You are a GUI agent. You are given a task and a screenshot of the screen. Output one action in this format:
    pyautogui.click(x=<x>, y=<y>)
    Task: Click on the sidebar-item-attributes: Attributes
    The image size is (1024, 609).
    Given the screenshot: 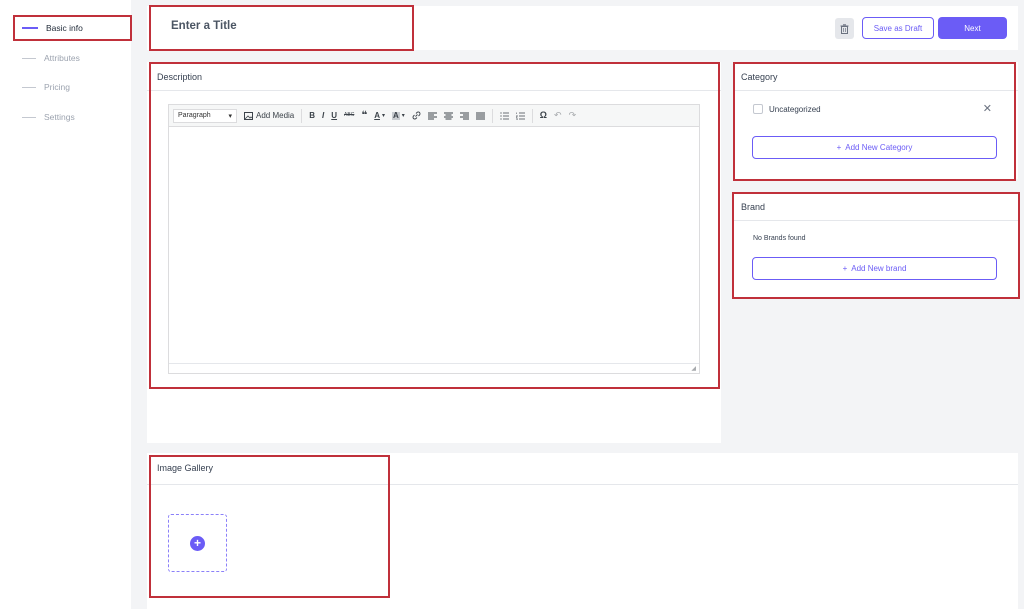 What is the action you would take?
    pyautogui.click(x=51, y=58)
    